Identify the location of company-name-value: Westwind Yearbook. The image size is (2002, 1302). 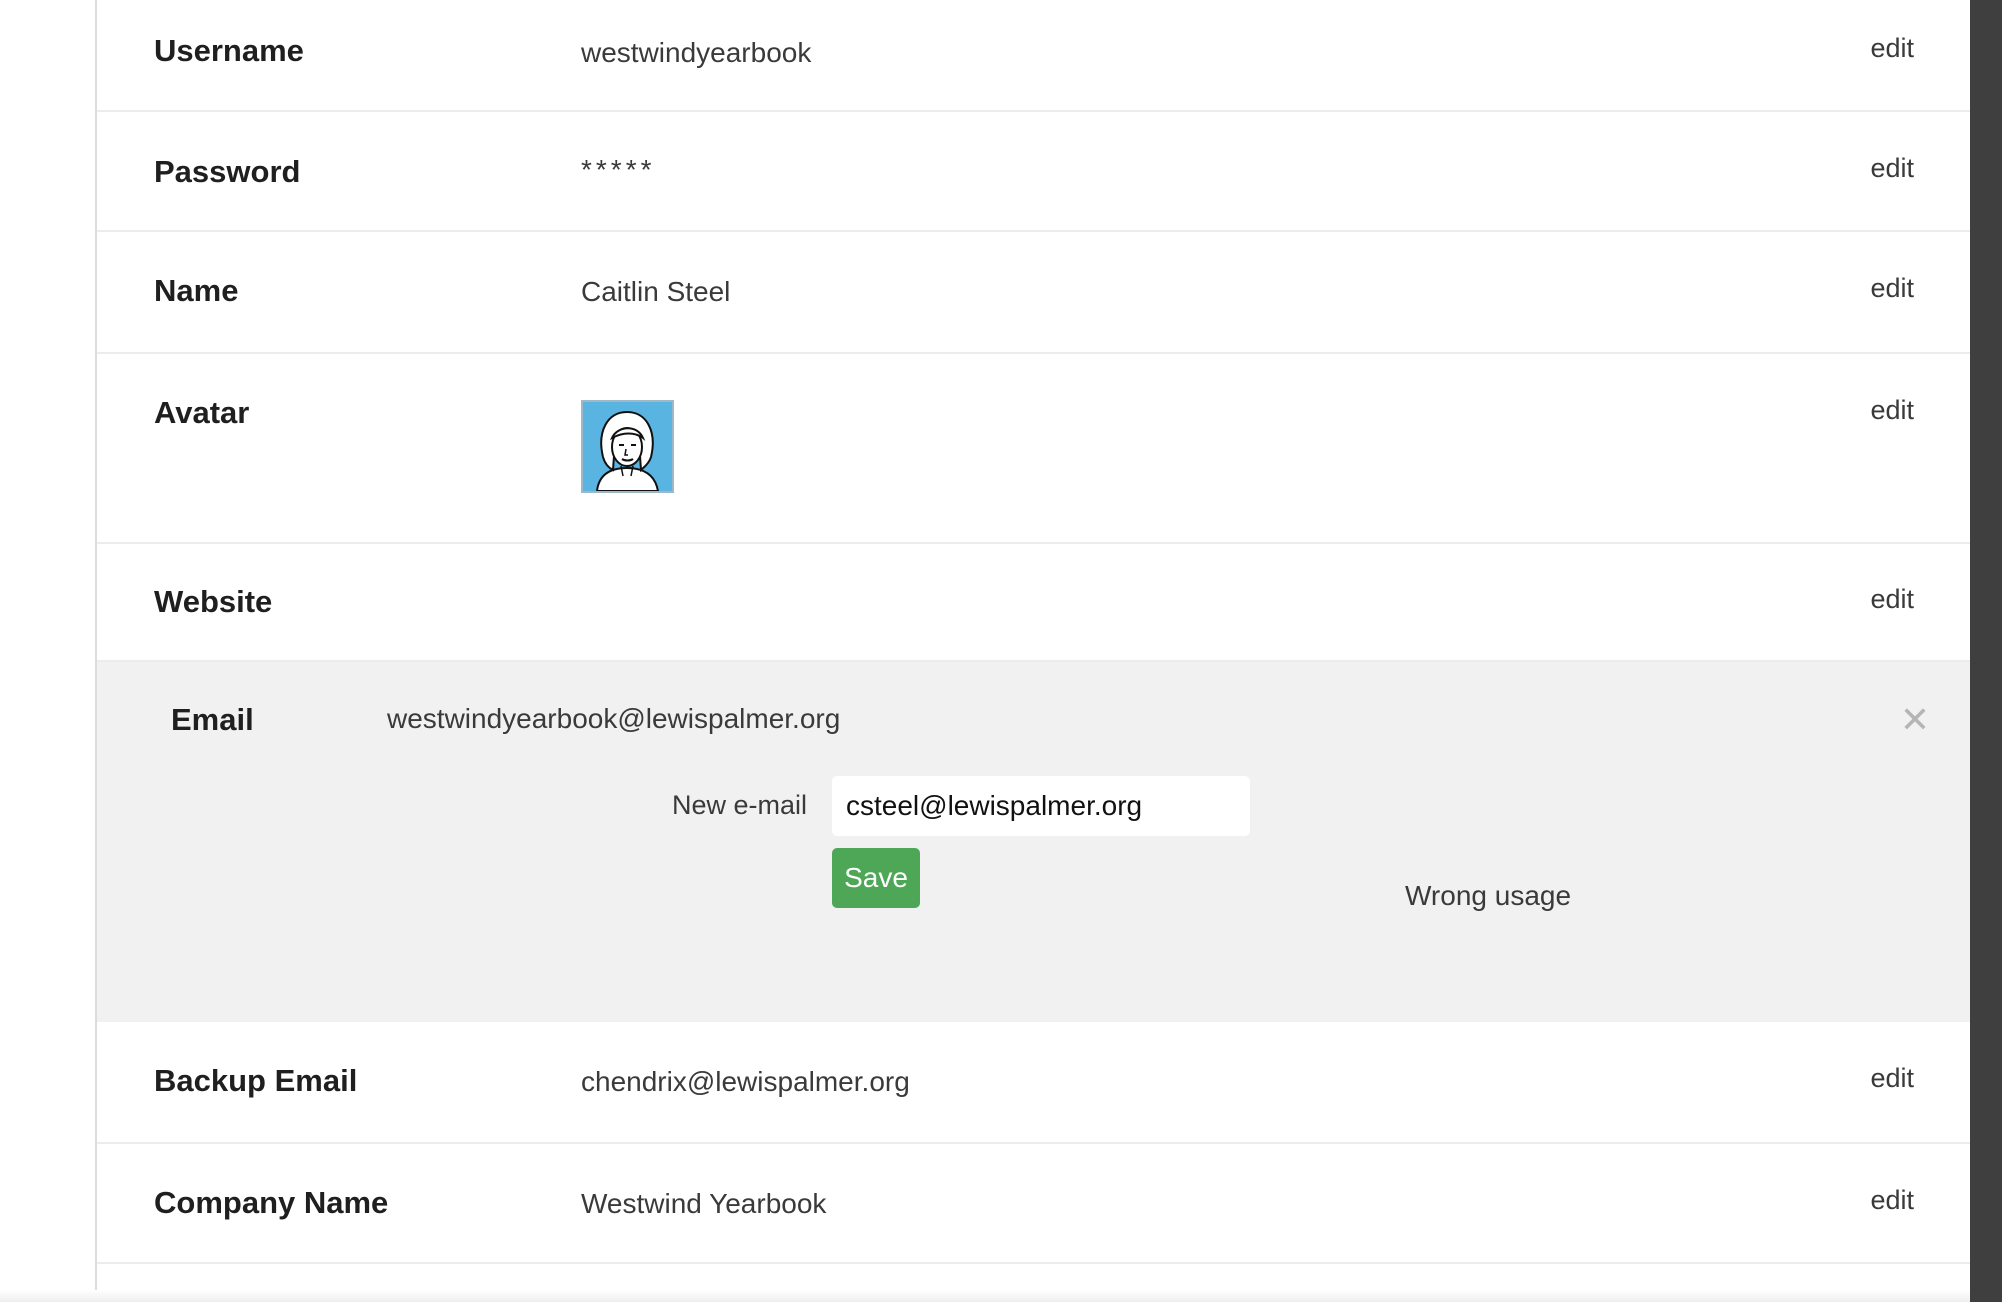
(704, 1203).